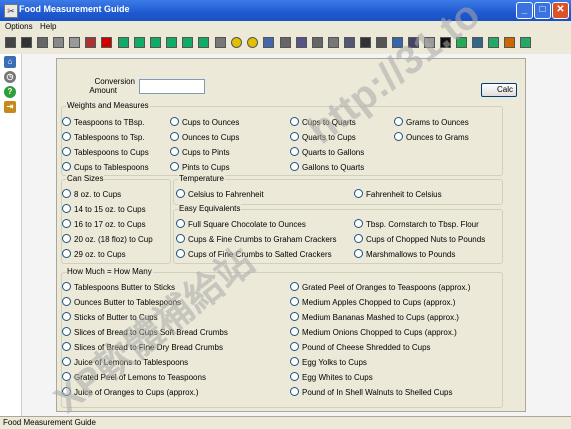 This screenshot has height=429, width=571. I want to click on menu-options: Options, so click(19, 26).